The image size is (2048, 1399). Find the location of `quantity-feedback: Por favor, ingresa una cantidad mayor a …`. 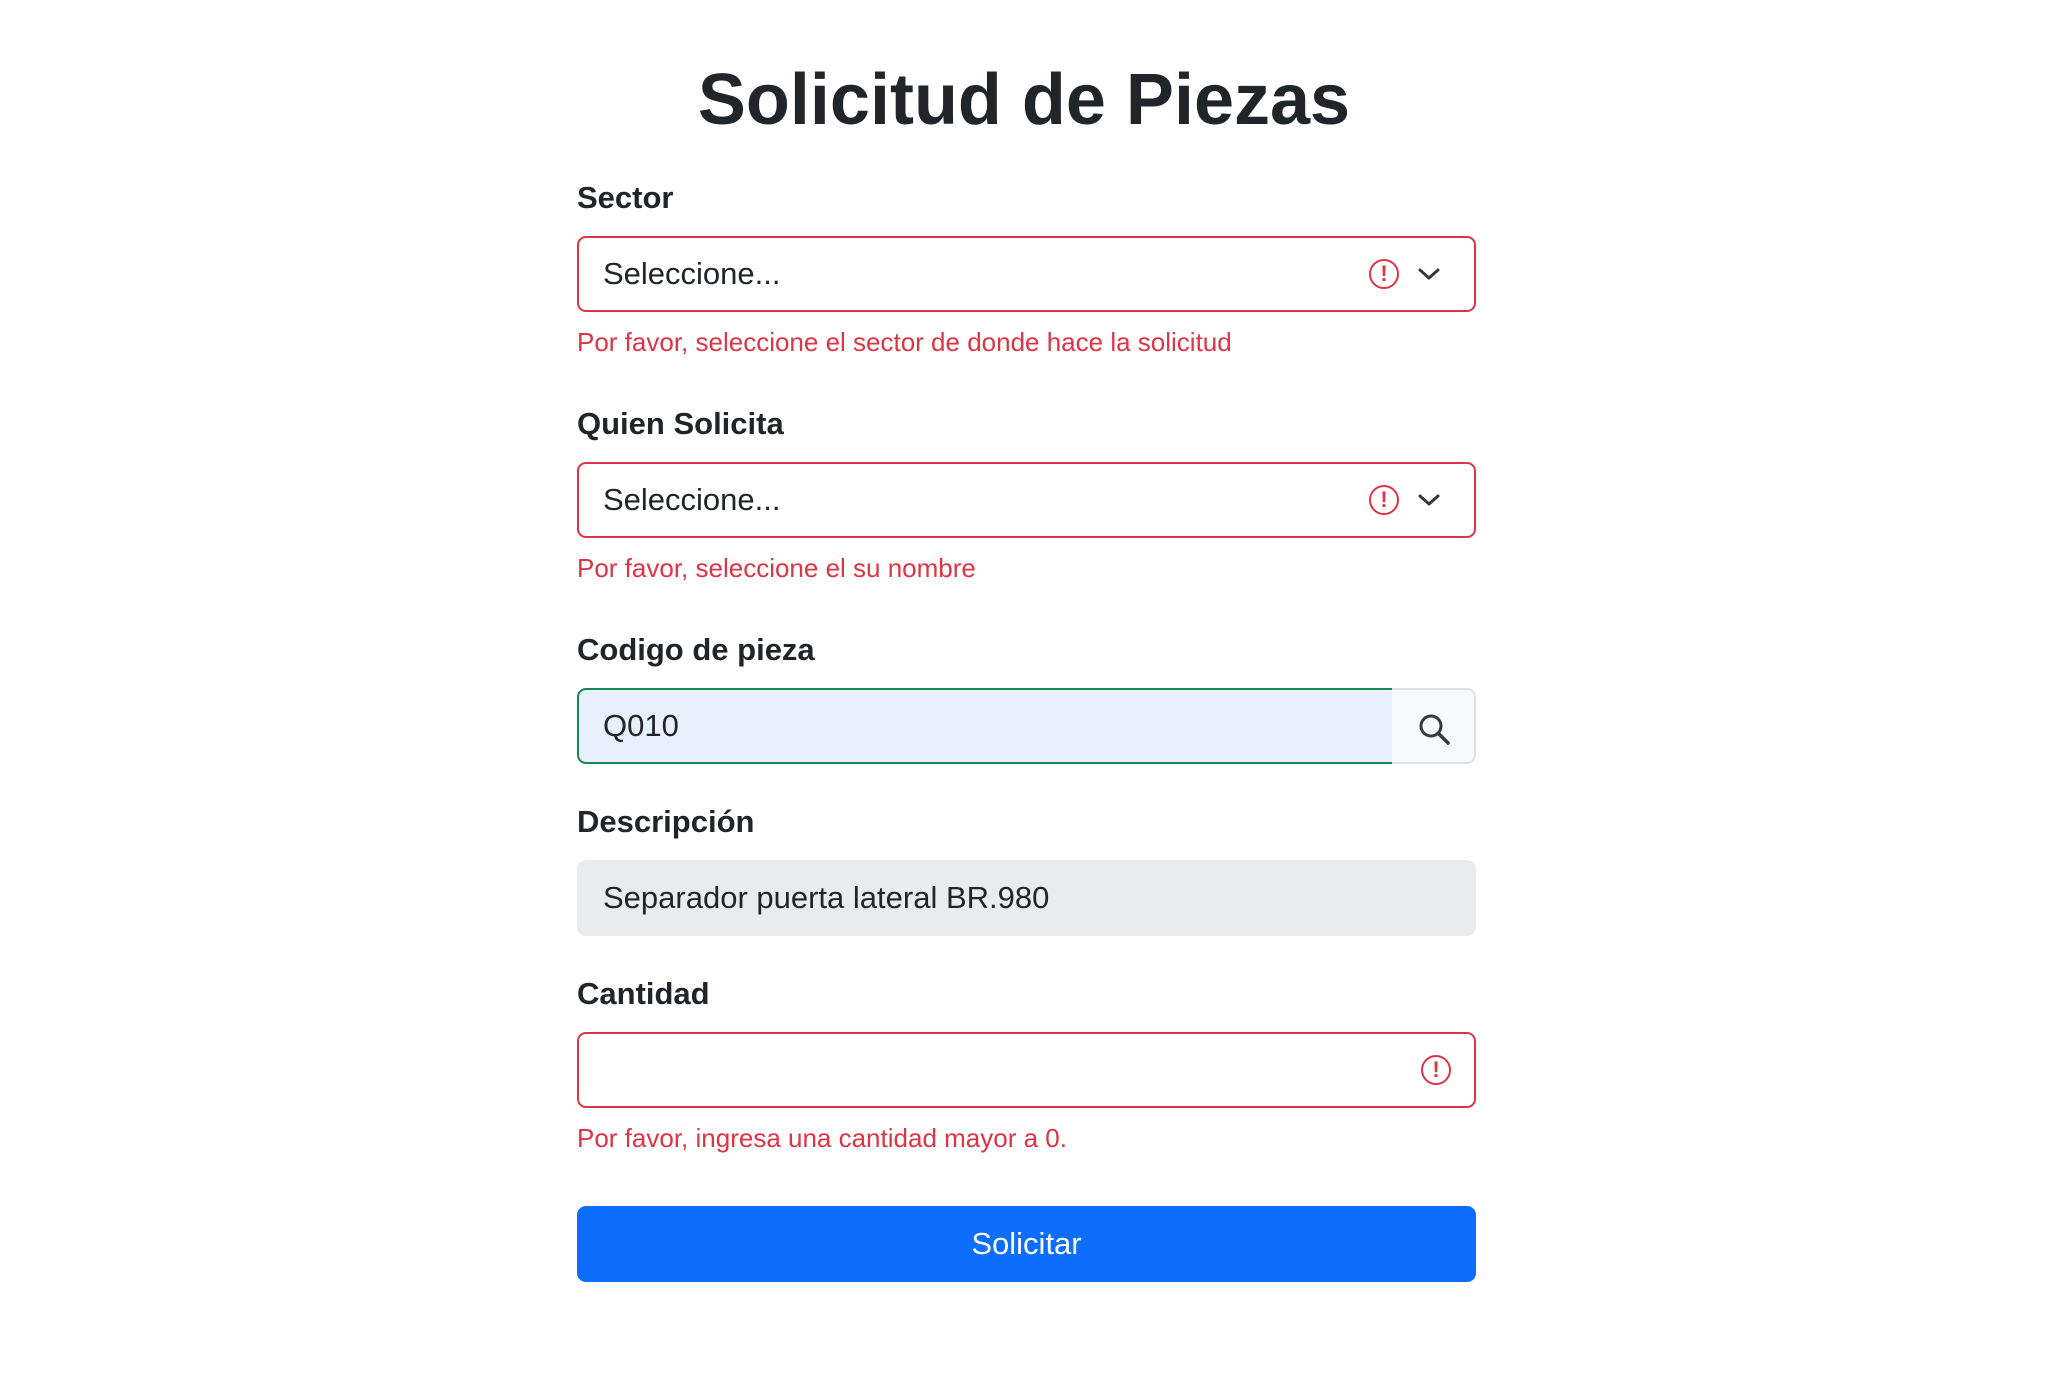

quantity-feedback: Por favor, ingresa una cantidad mayor a … is located at coordinates (822, 1138).